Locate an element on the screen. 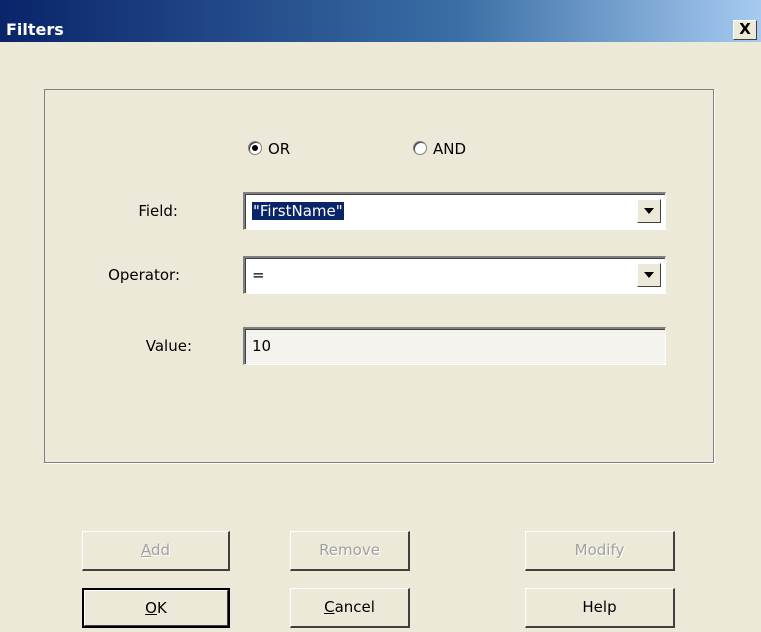 Image resolution: width=761 pixels, height=632 pixels. radio-selected-dot-icon is located at coordinates (255, 148).